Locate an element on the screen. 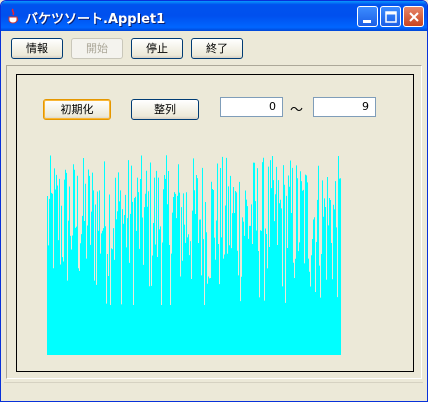 The width and height of the screenshot is (428, 402). close-button is located at coordinates (413, 16).